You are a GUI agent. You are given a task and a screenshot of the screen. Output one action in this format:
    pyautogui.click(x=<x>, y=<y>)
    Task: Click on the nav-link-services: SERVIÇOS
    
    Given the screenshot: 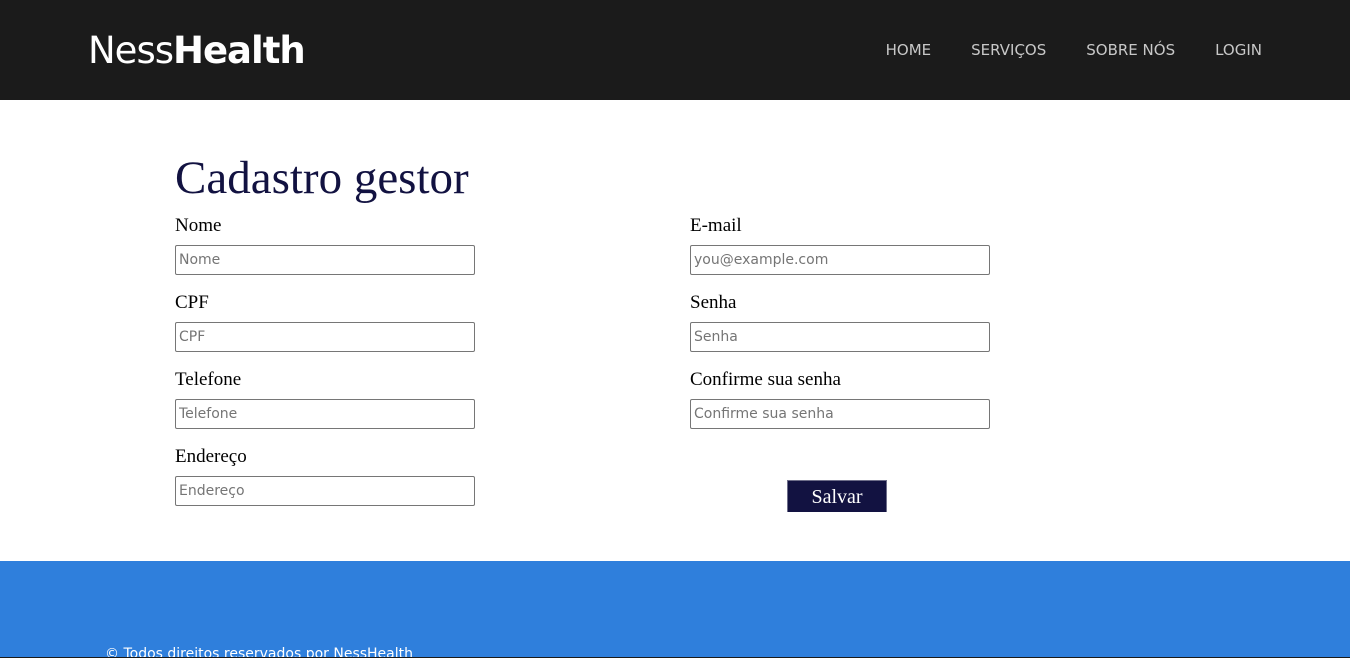 What is the action you would take?
    pyautogui.click(x=1008, y=50)
    